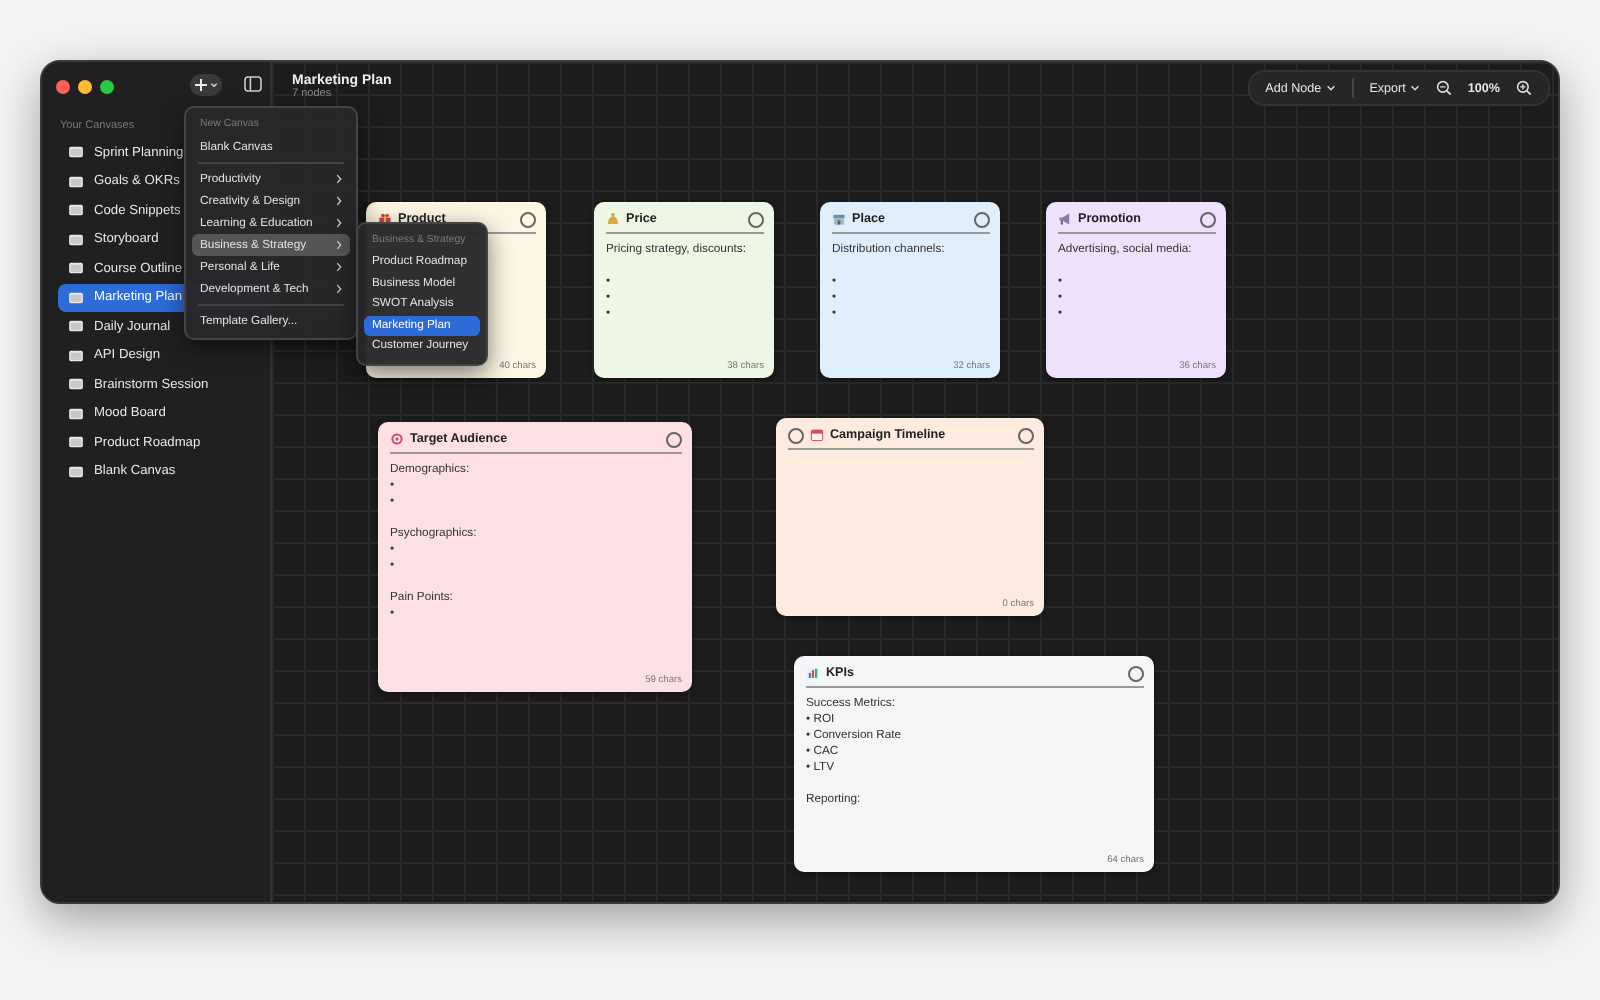 The width and height of the screenshot is (1600, 1000). What do you see at coordinates (107, 86) in the screenshot?
I see `zoom-button` at bounding box center [107, 86].